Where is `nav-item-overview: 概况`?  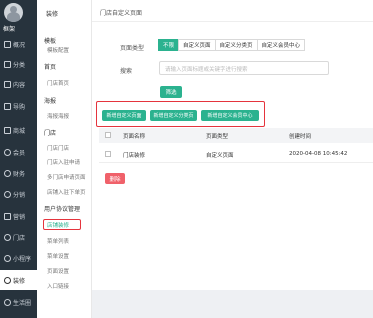 nav-item-overview: 概况 is located at coordinates (18, 44).